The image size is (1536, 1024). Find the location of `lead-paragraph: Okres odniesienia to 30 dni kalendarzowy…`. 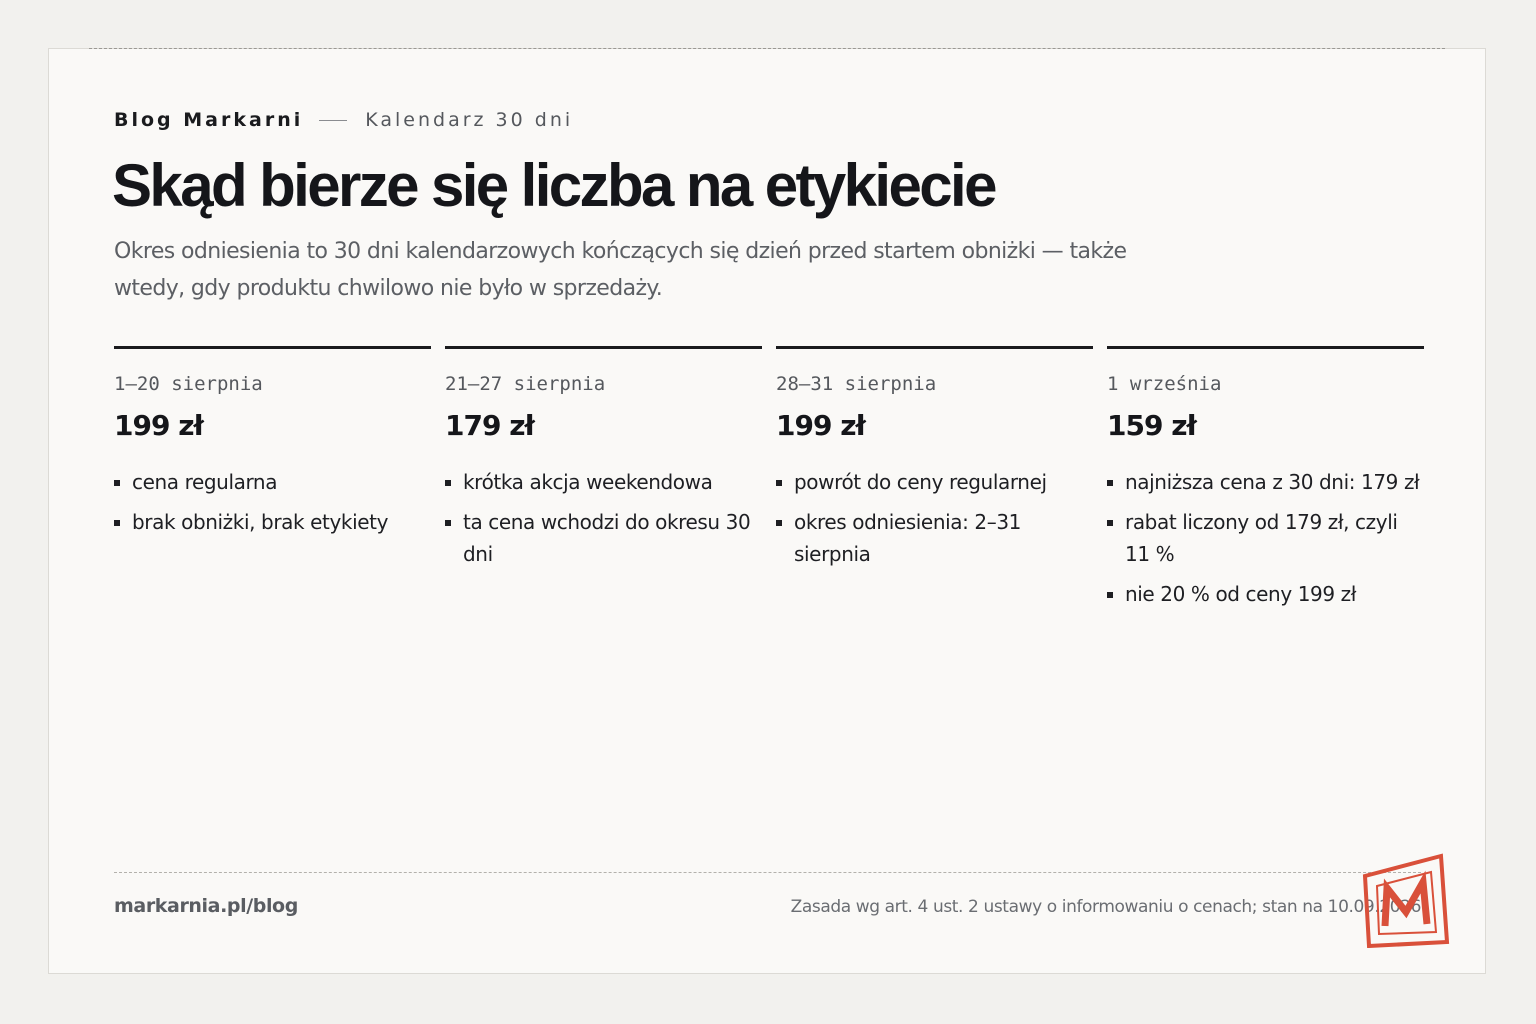

lead-paragraph: Okres odniesienia to 30 dni kalendarzowy… is located at coordinates (620, 270).